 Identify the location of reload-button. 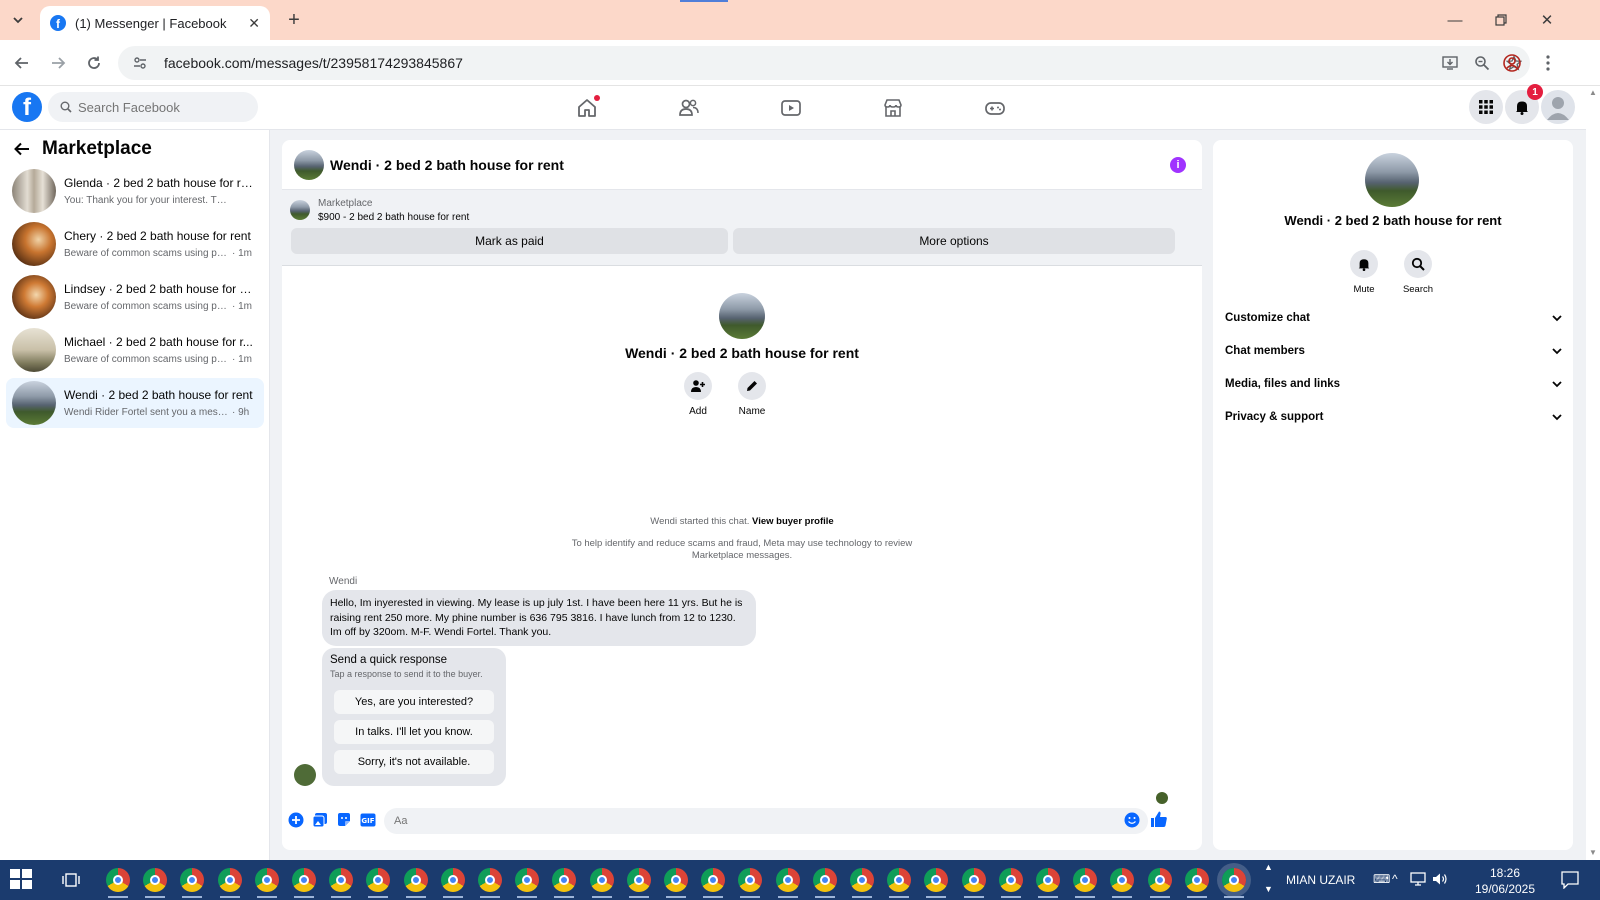
(94, 63).